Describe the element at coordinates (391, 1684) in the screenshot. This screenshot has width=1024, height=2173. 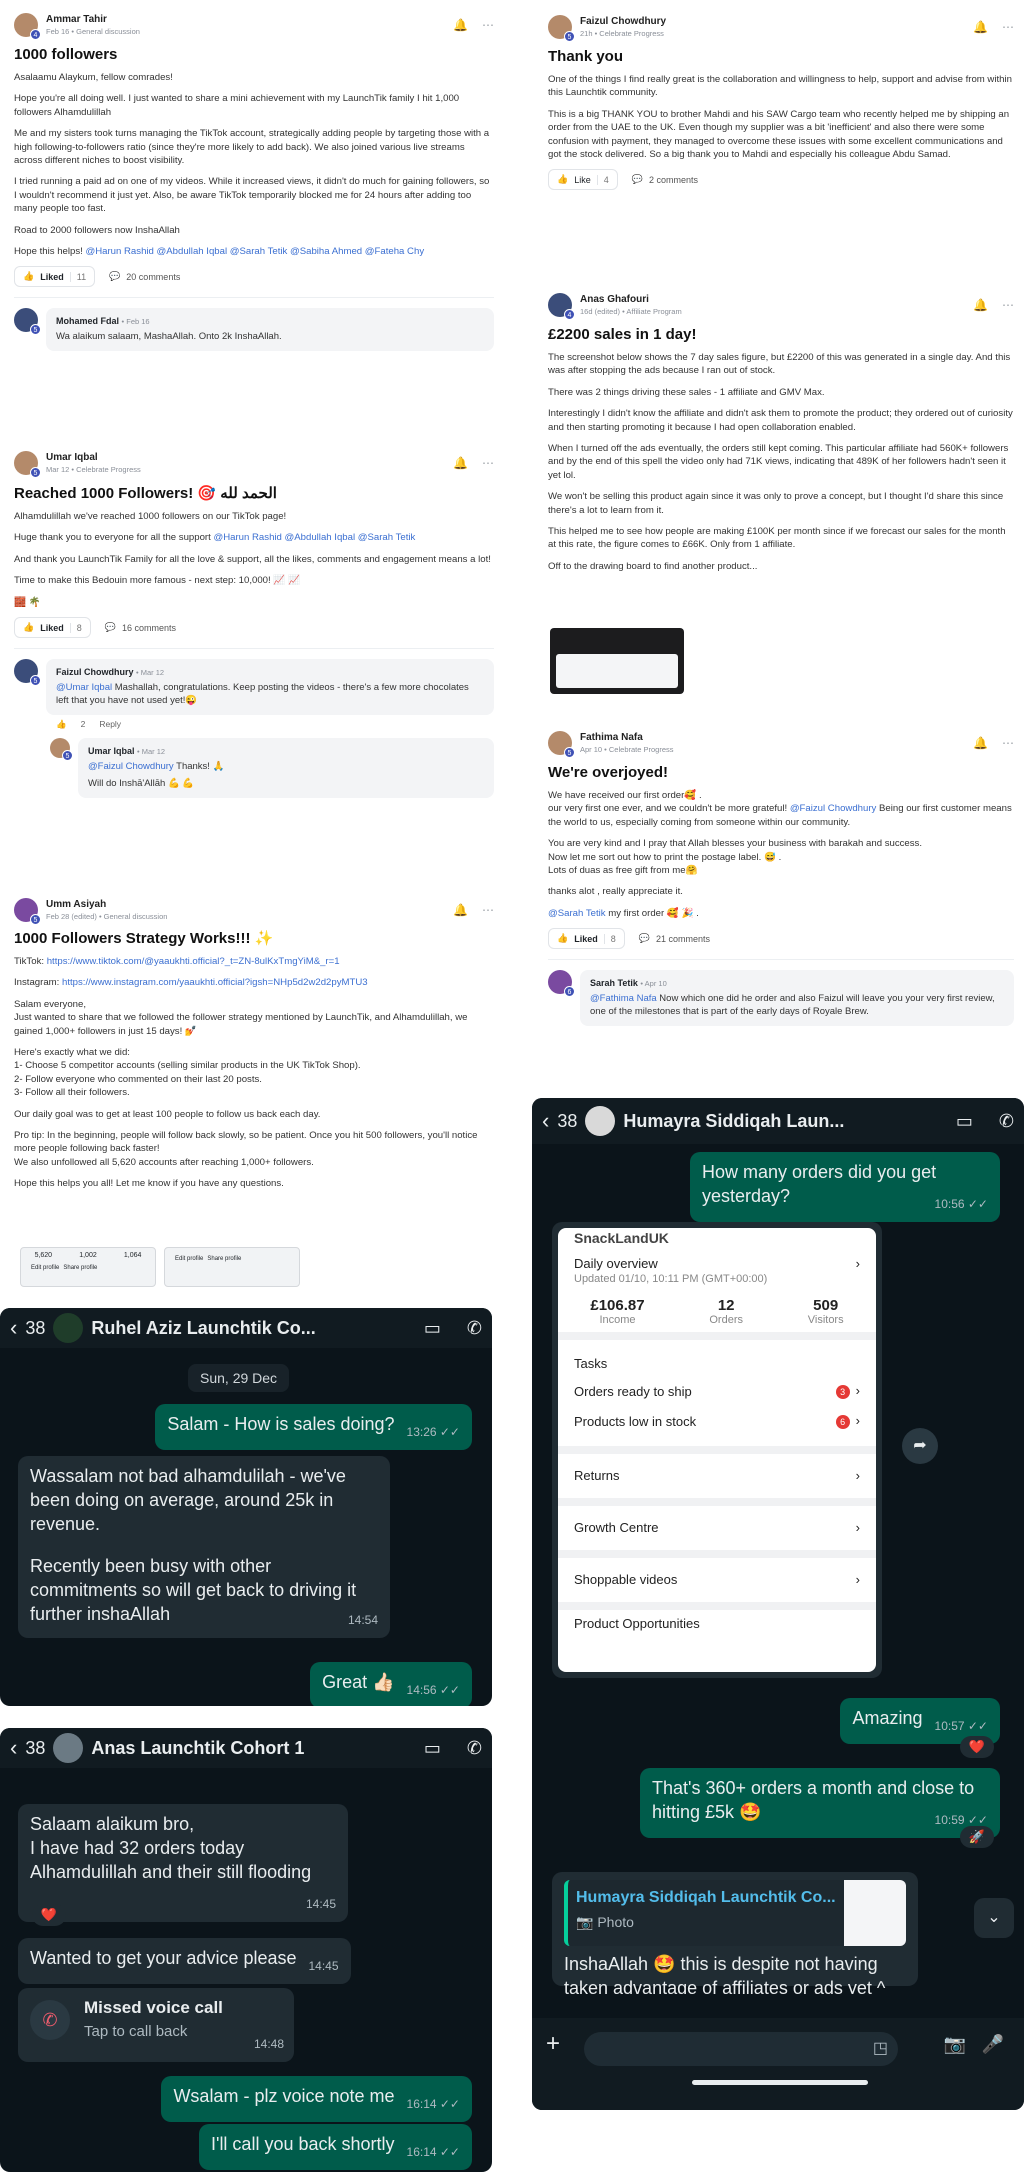
I see `message-out: Great 👍🏻 14:56 ✓✓` at that location.